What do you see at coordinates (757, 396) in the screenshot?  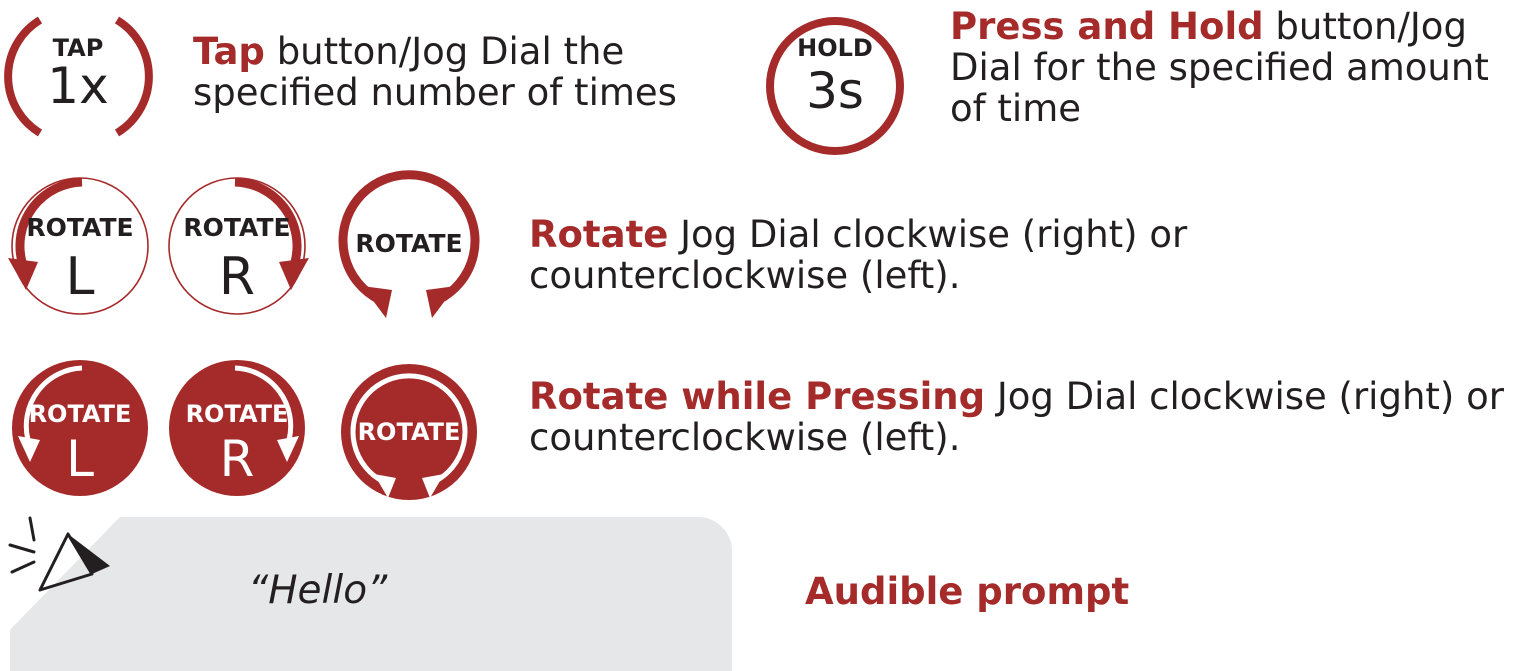 I see `rotate-press-keyword: Rotate while Pressing` at bounding box center [757, 396].